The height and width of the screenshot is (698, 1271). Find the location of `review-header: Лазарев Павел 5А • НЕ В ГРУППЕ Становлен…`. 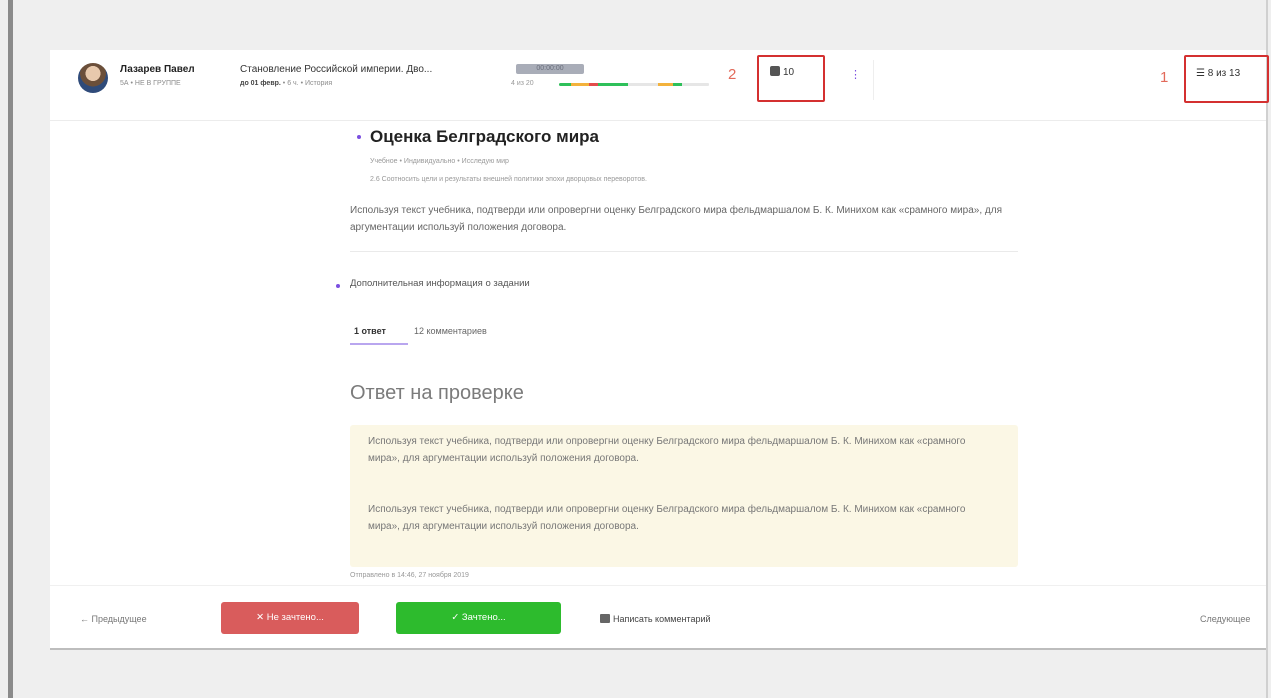

review-header: Лазарев Павел 5А • НЕ В ГРУППЕ Становлен… is located at coordinates (659, 85).